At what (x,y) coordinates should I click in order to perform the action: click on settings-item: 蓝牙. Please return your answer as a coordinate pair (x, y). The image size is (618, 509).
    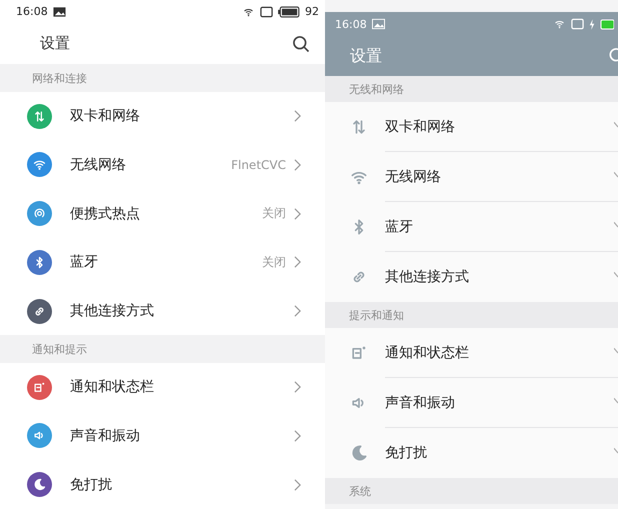
    Looking at the image, I should click on (471, 227).